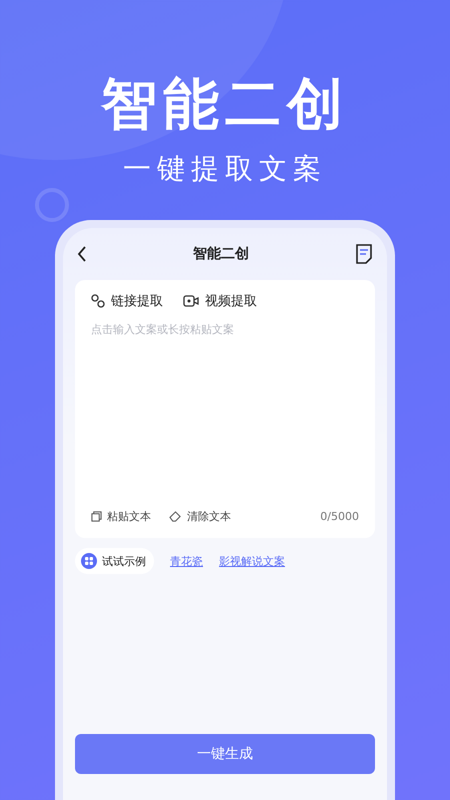 The height and width of the screenshot is (800, 450). Describe the element at coordinates (89, 561) in the screenshot. I see `grid-icon` at that location.